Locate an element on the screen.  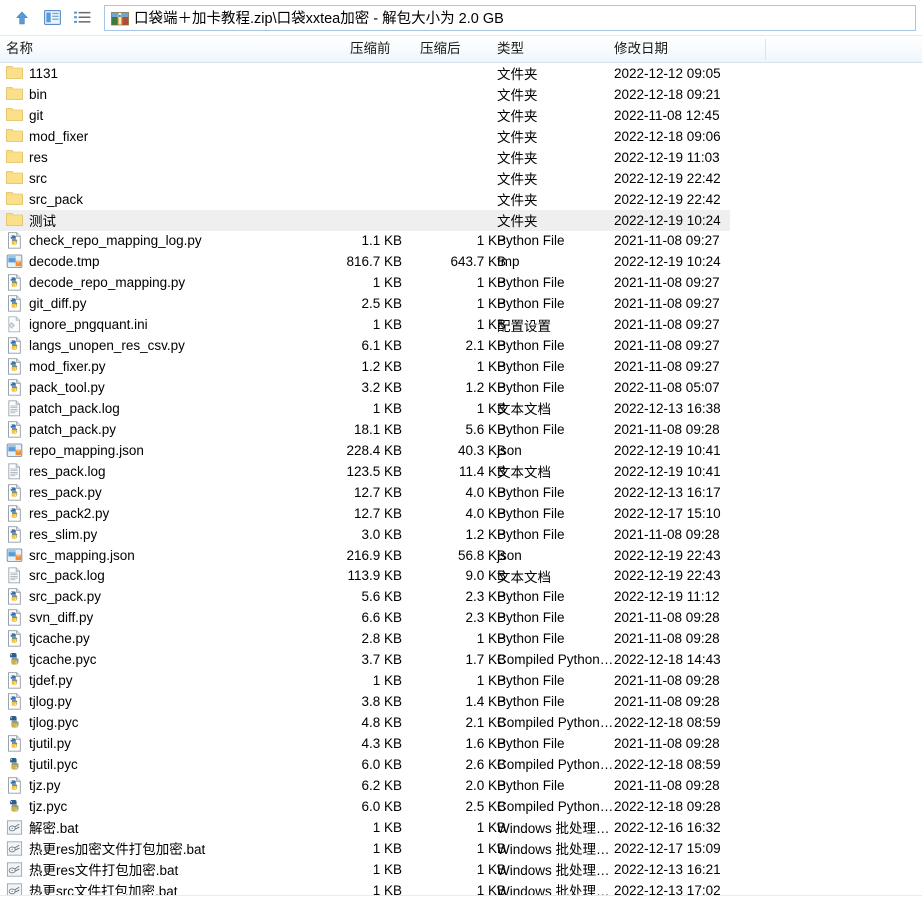
file-row: src 文件夹 2022-12-19 22:42 is located at coordinates (461, 178).